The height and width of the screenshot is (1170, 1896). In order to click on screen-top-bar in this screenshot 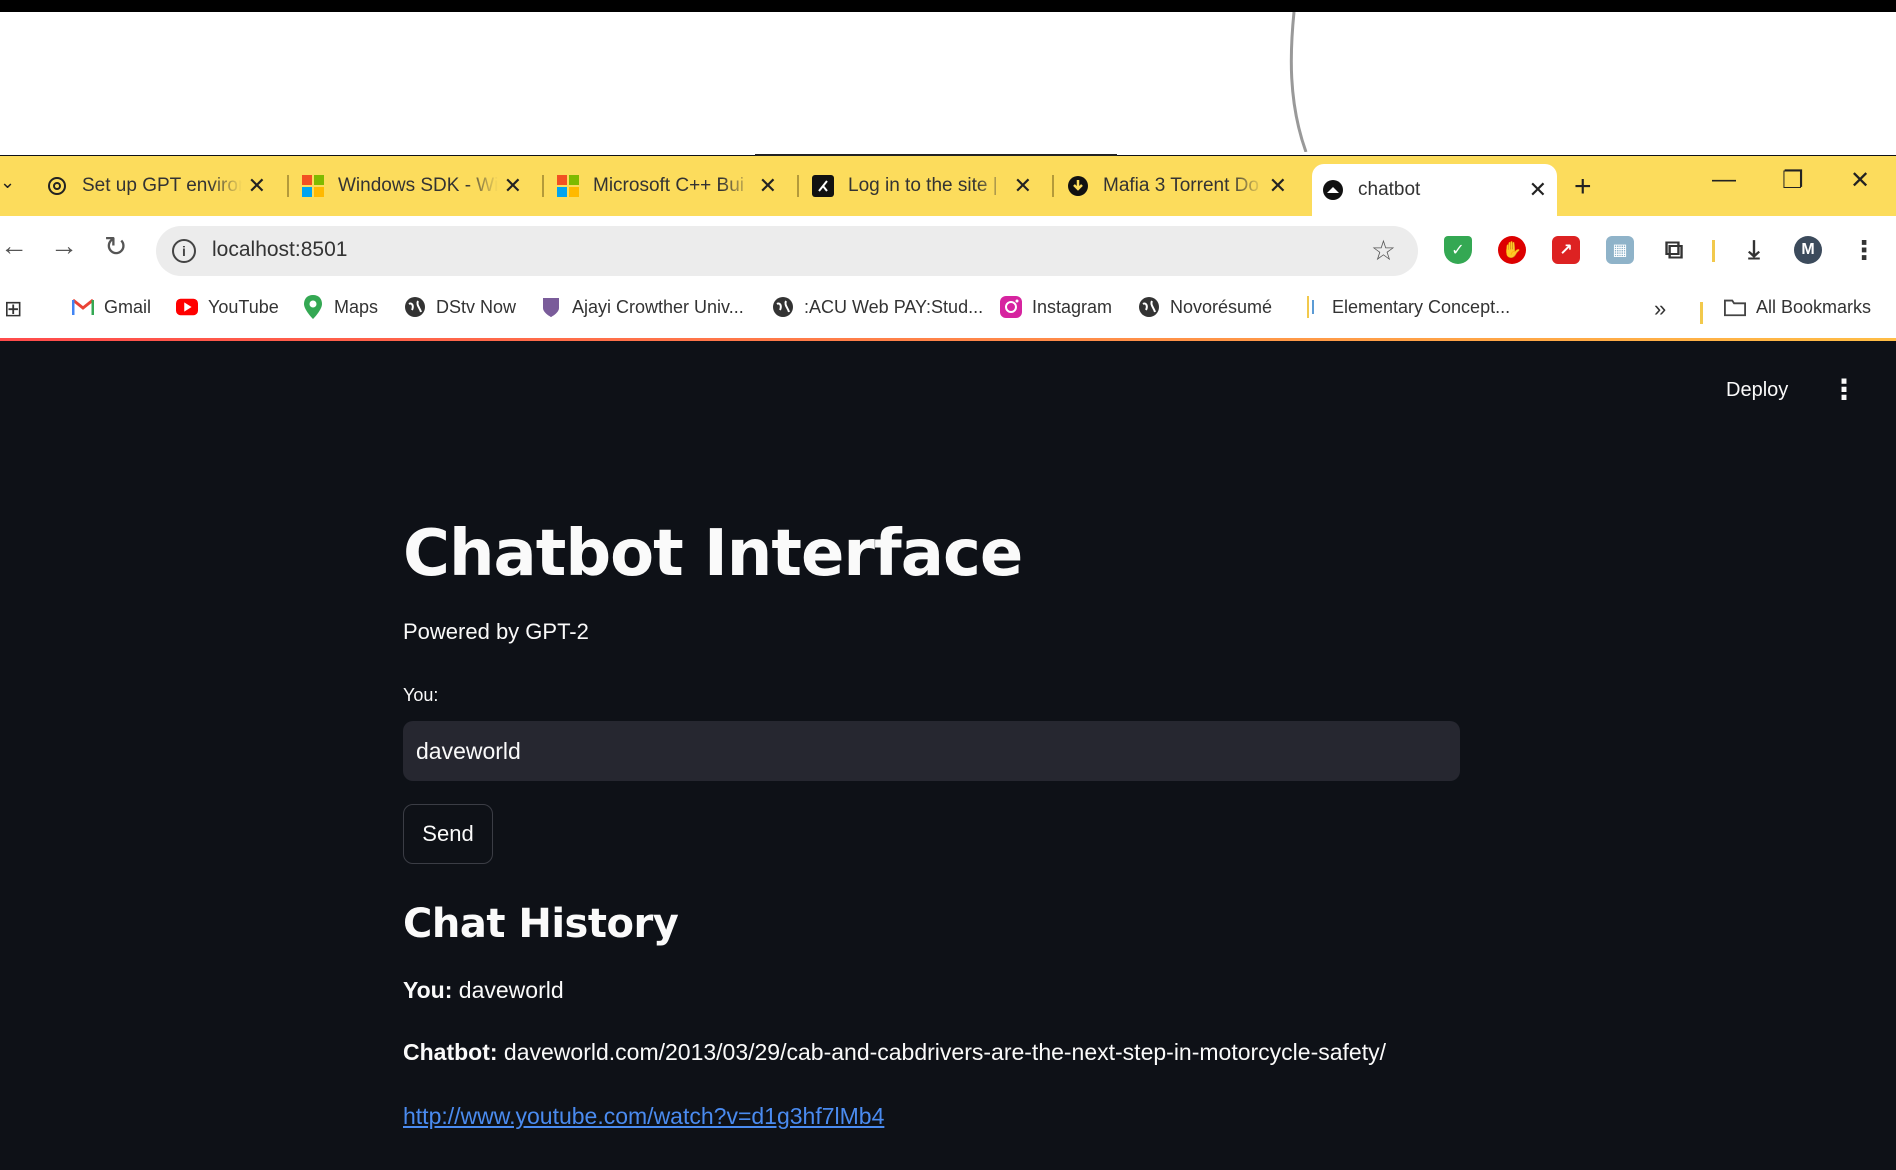, I will do `click(948, 6)`.